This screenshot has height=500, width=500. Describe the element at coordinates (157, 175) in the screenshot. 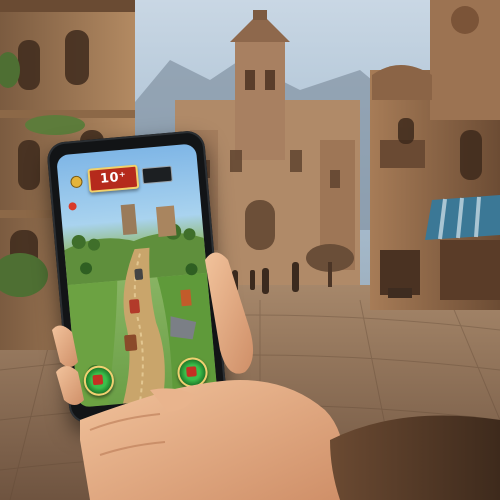

I see `counter-panel` at that location.